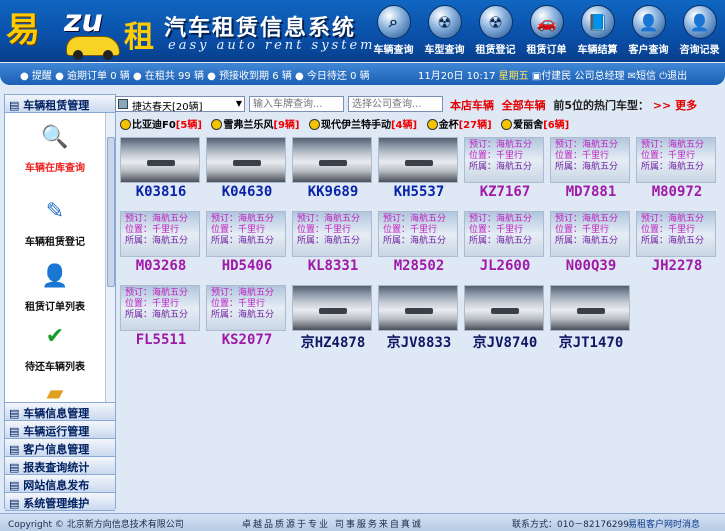  Describe the element at coordinates (503, 318) in the screenshot. I see `vehicle-card: 京JV8740` at that location.